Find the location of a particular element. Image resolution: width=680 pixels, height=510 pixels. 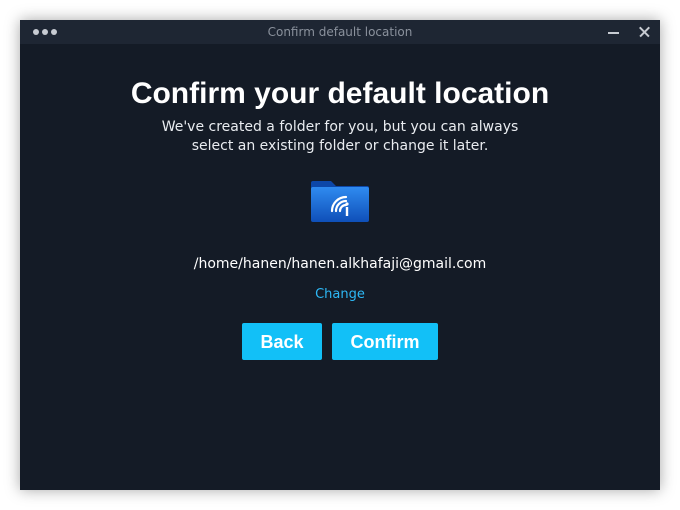

folder-path: /home/hanen/hanen.alkhafaji@gmail.com is located at coordinates (340, 264).